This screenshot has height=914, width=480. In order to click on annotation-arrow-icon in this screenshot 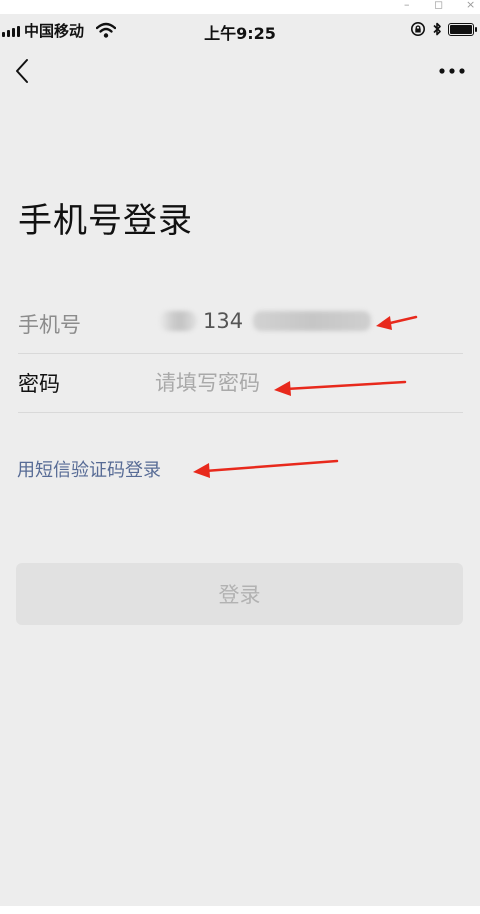, I will do `click(266, 468)`.